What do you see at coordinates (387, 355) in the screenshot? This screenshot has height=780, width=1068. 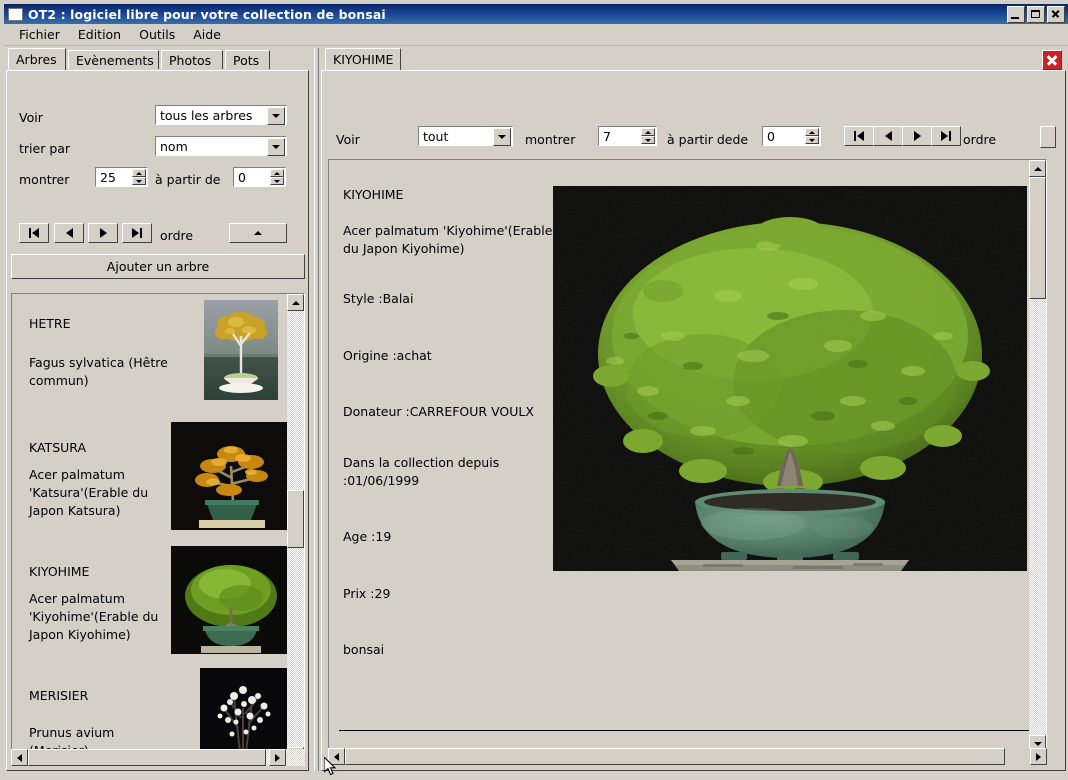 I see `detail-origine: Origine :achat` at bounding box center [387, 355].